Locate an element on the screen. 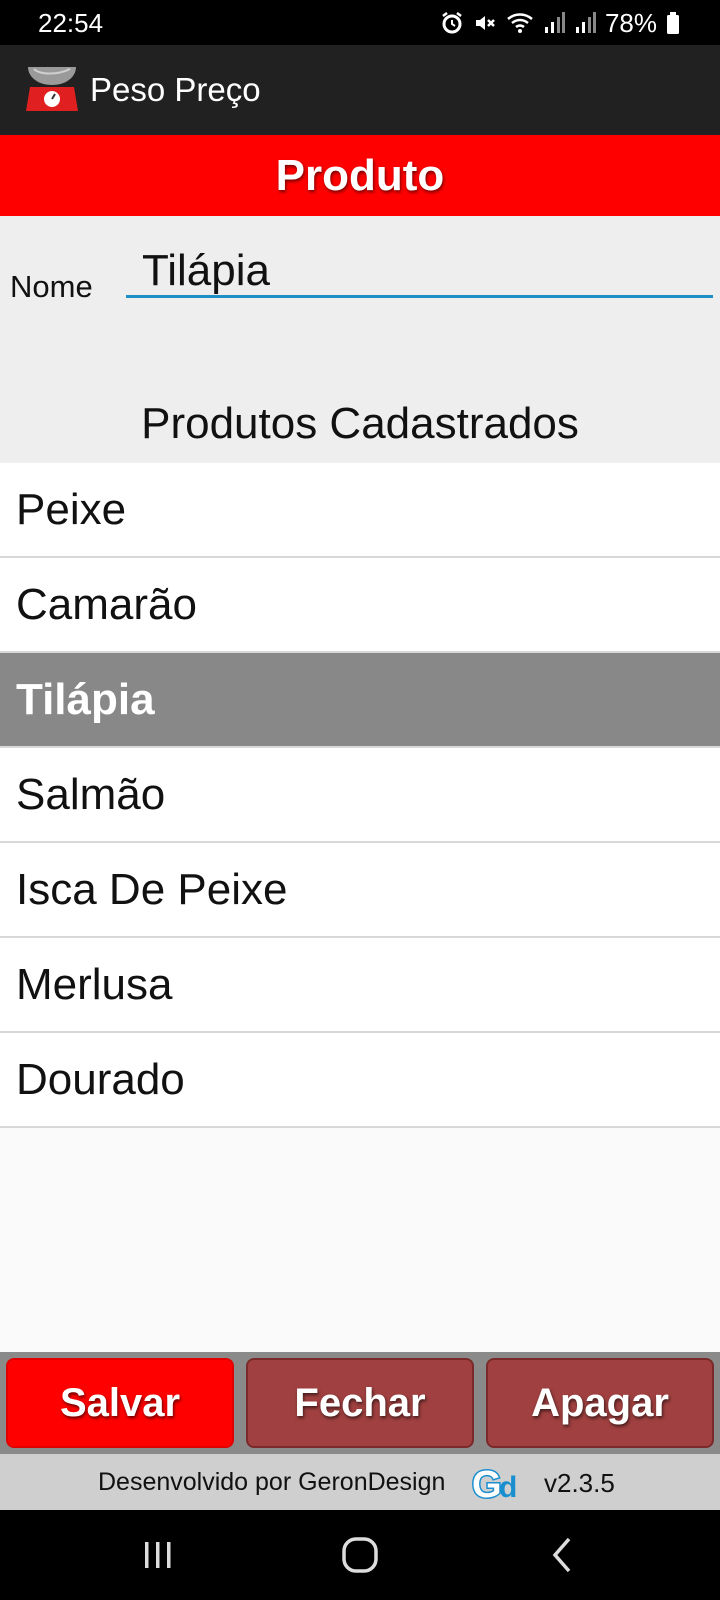  delete-button: Apagar is located at coordinates (600, 1403).